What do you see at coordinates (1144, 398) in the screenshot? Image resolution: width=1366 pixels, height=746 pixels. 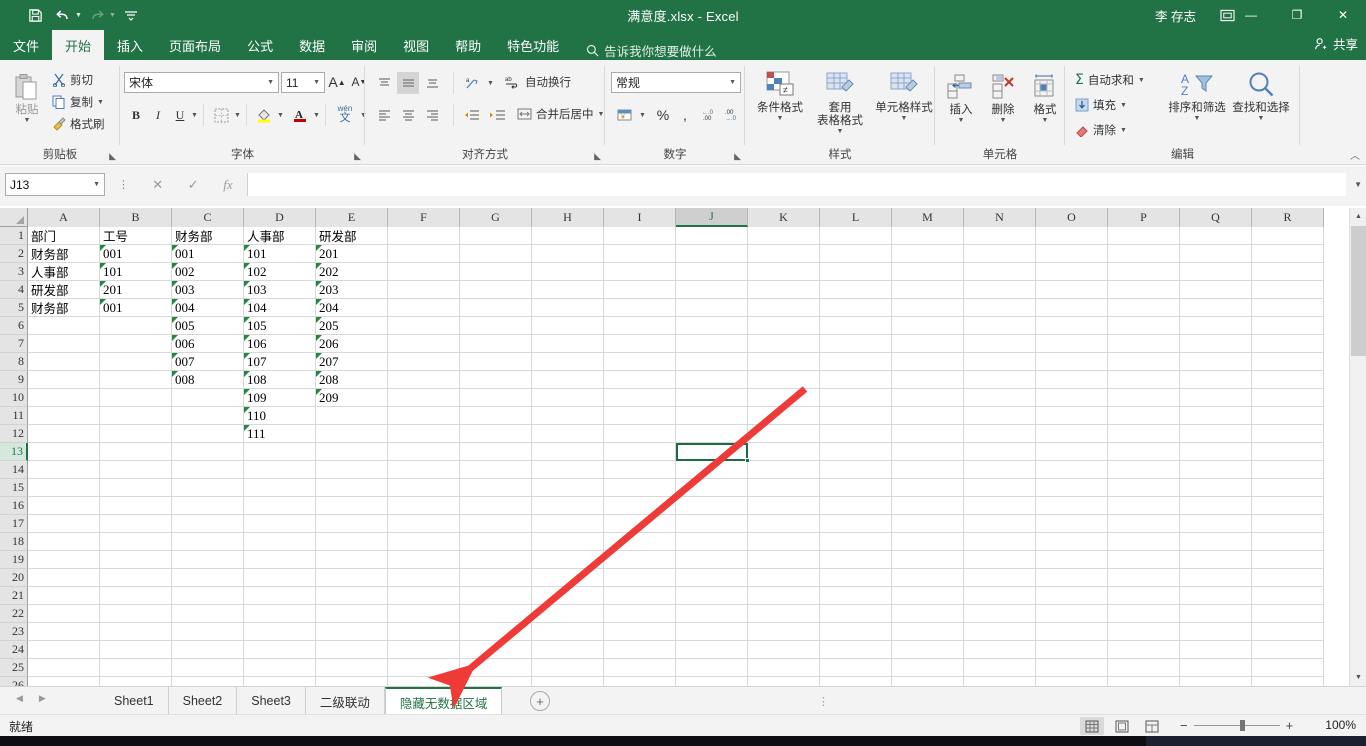 I see `cell-P10` at bounding box center [1144, 398].